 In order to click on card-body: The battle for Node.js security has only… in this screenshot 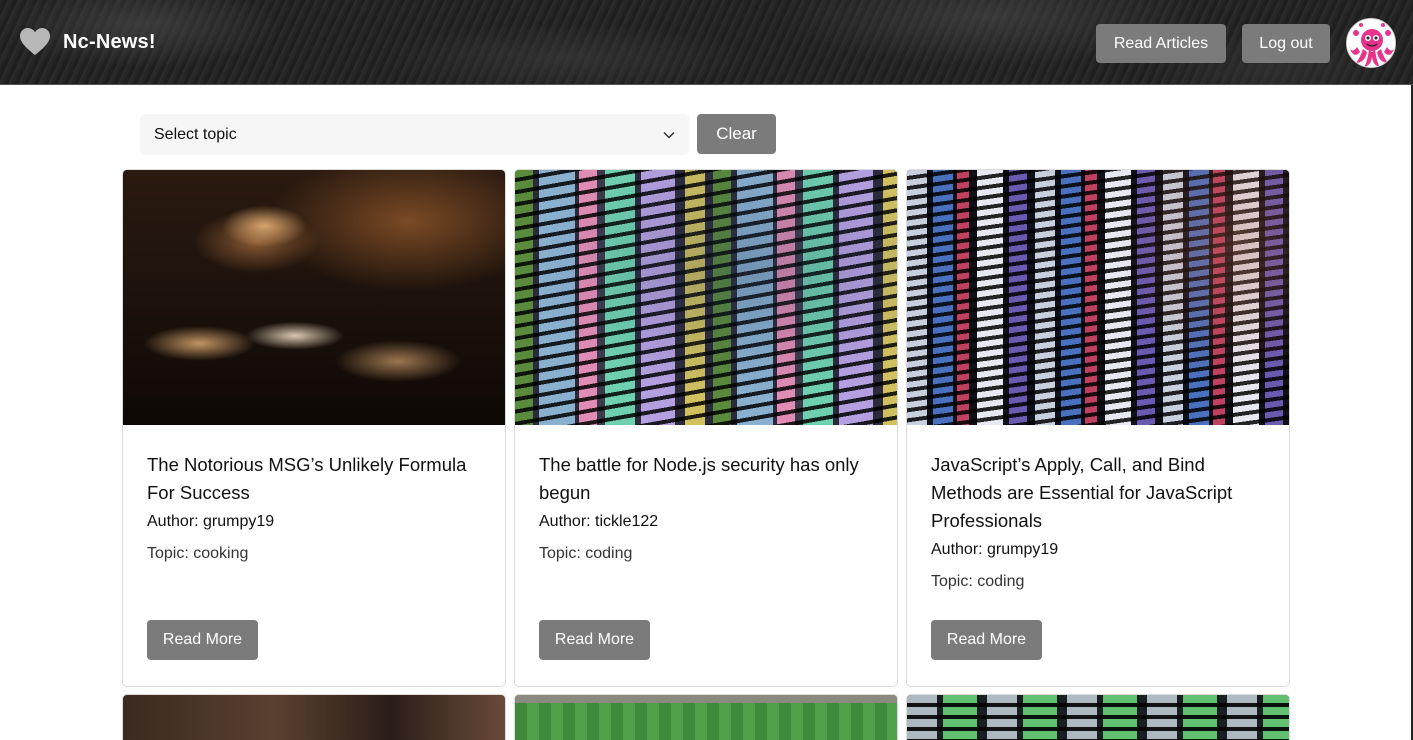, I will do `click(706, 555)`.